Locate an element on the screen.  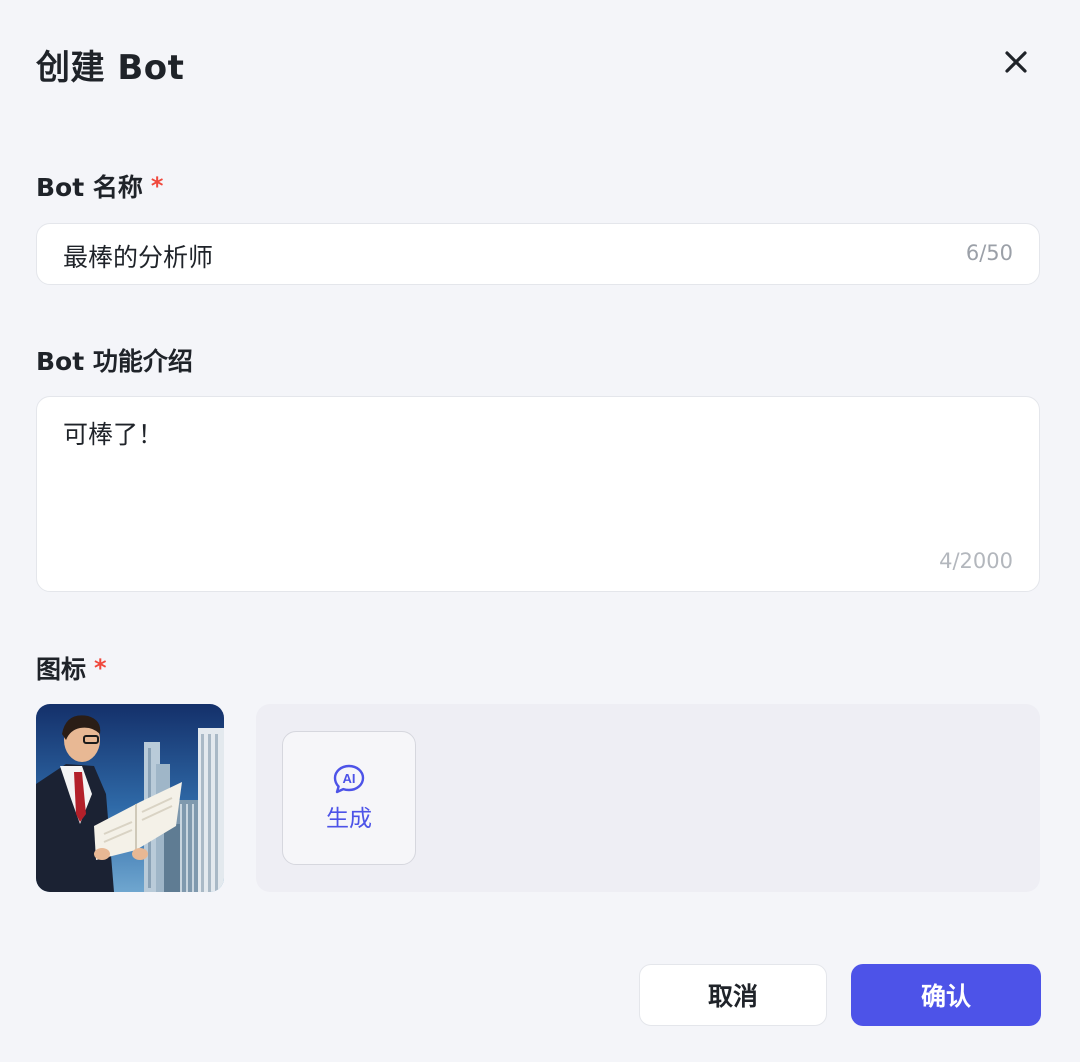
bot-description-label: Bot 功能介绍 is located at coordinates (114, 360).